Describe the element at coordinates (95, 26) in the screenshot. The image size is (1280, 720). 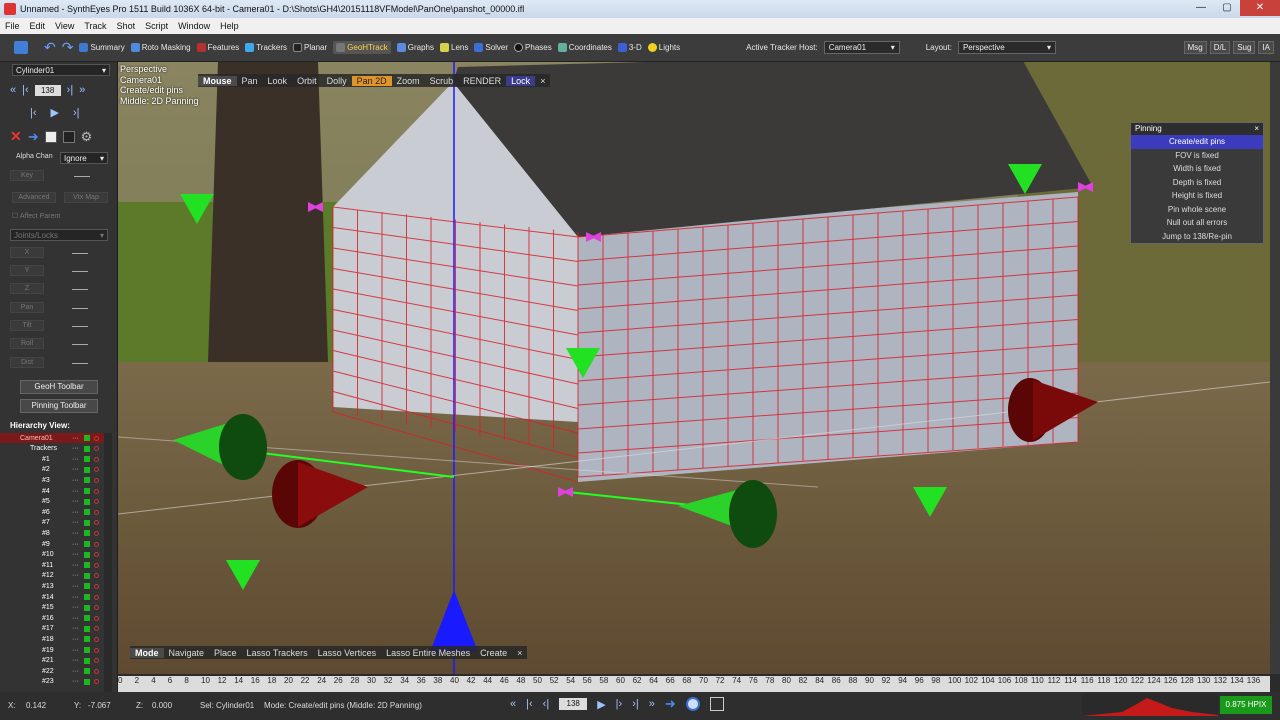
I see `menu-track: Track` at that location.